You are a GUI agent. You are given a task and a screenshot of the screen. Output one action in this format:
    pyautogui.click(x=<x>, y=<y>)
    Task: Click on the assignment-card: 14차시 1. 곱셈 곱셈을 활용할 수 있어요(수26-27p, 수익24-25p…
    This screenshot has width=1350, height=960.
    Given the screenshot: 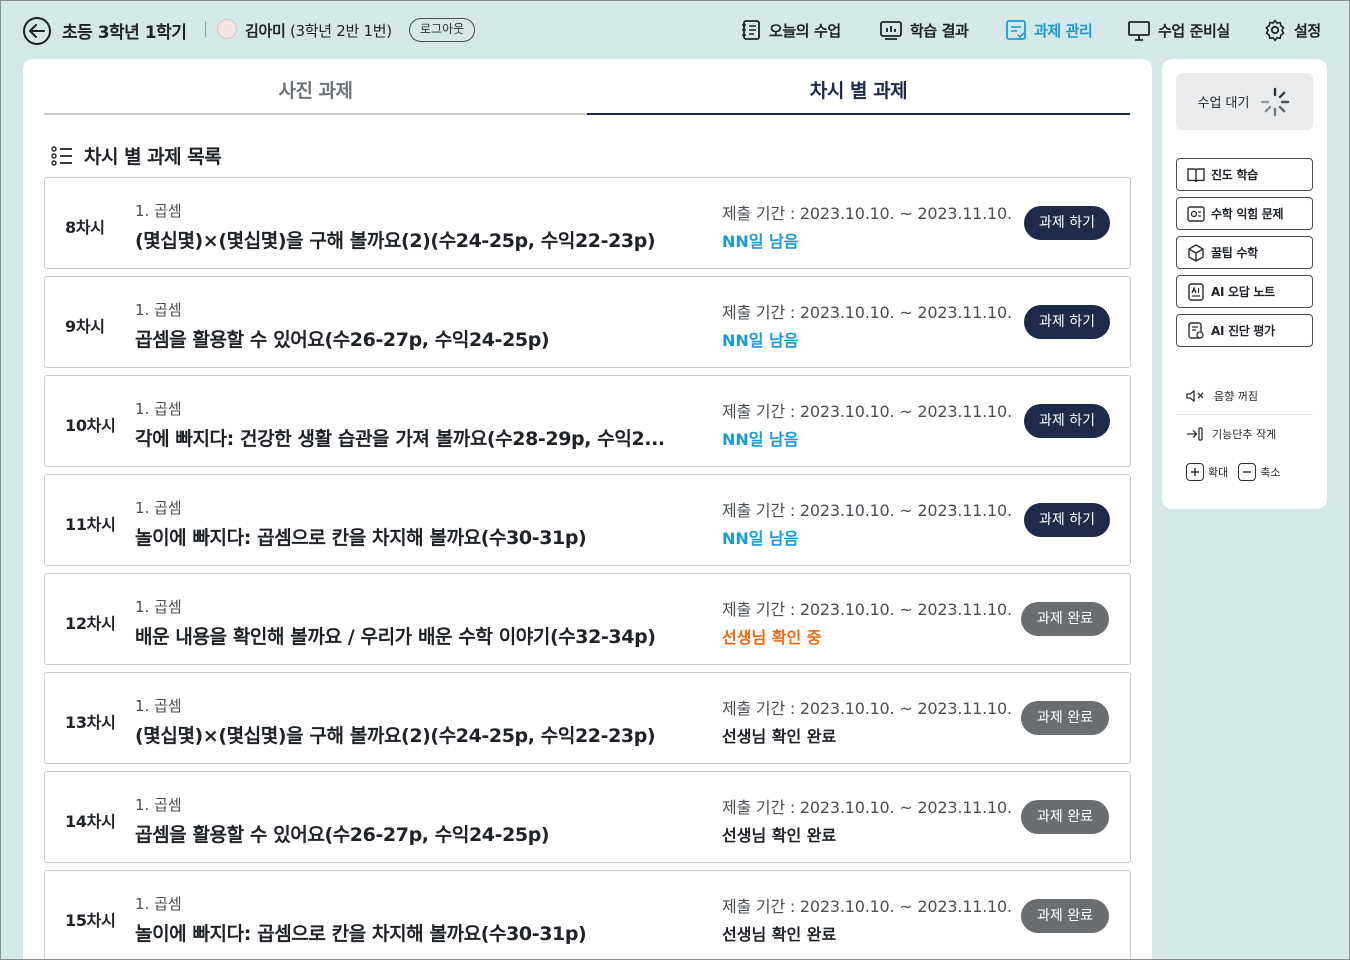 What is the action you would take?
    pyautogui.click(x=587, y=817)
    